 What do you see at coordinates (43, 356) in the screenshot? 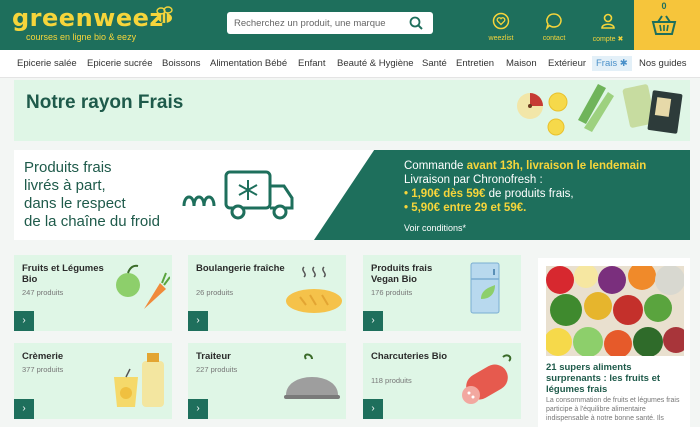
I see `category-title: Crèmerie` at bounding box center [43, 356].